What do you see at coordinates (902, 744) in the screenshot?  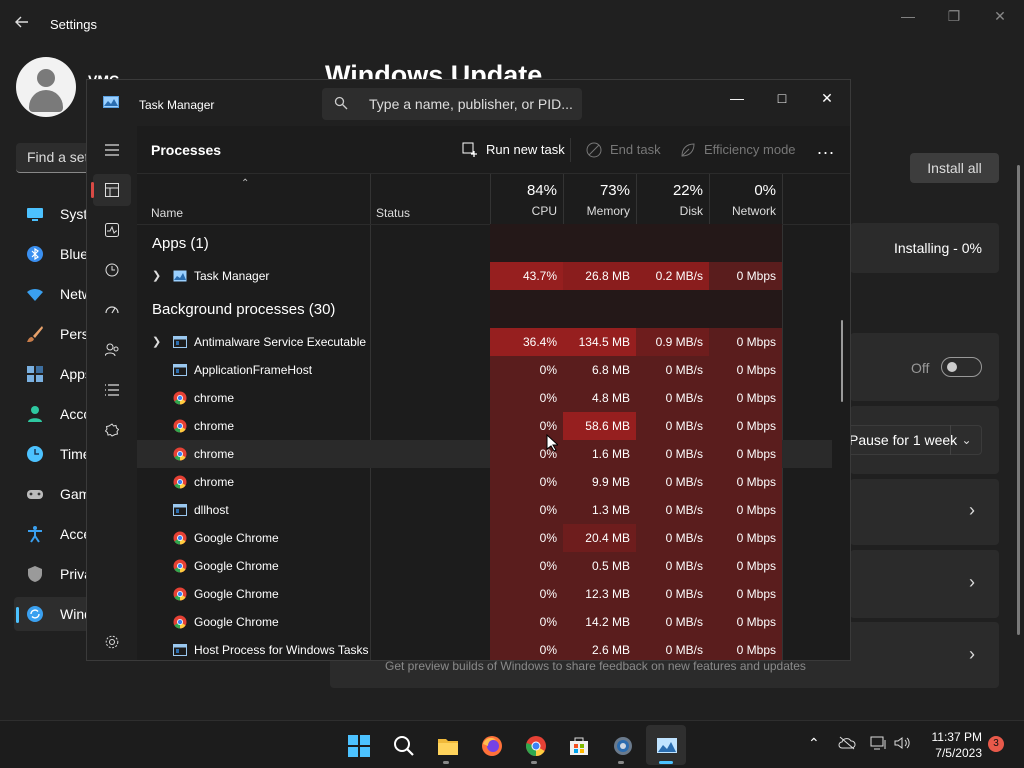 I see `volume-icon` at bounding box center [902, 744].